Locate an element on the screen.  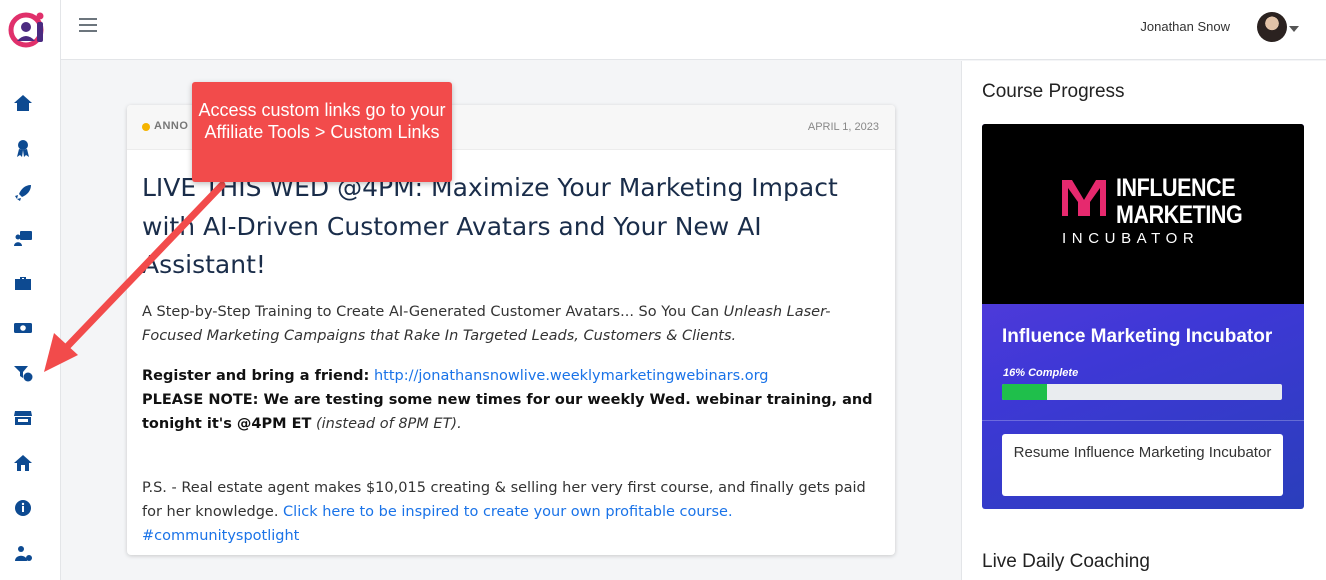
note-emphasis: (instead of 8PM ET). is located at coordinates (389, 424).